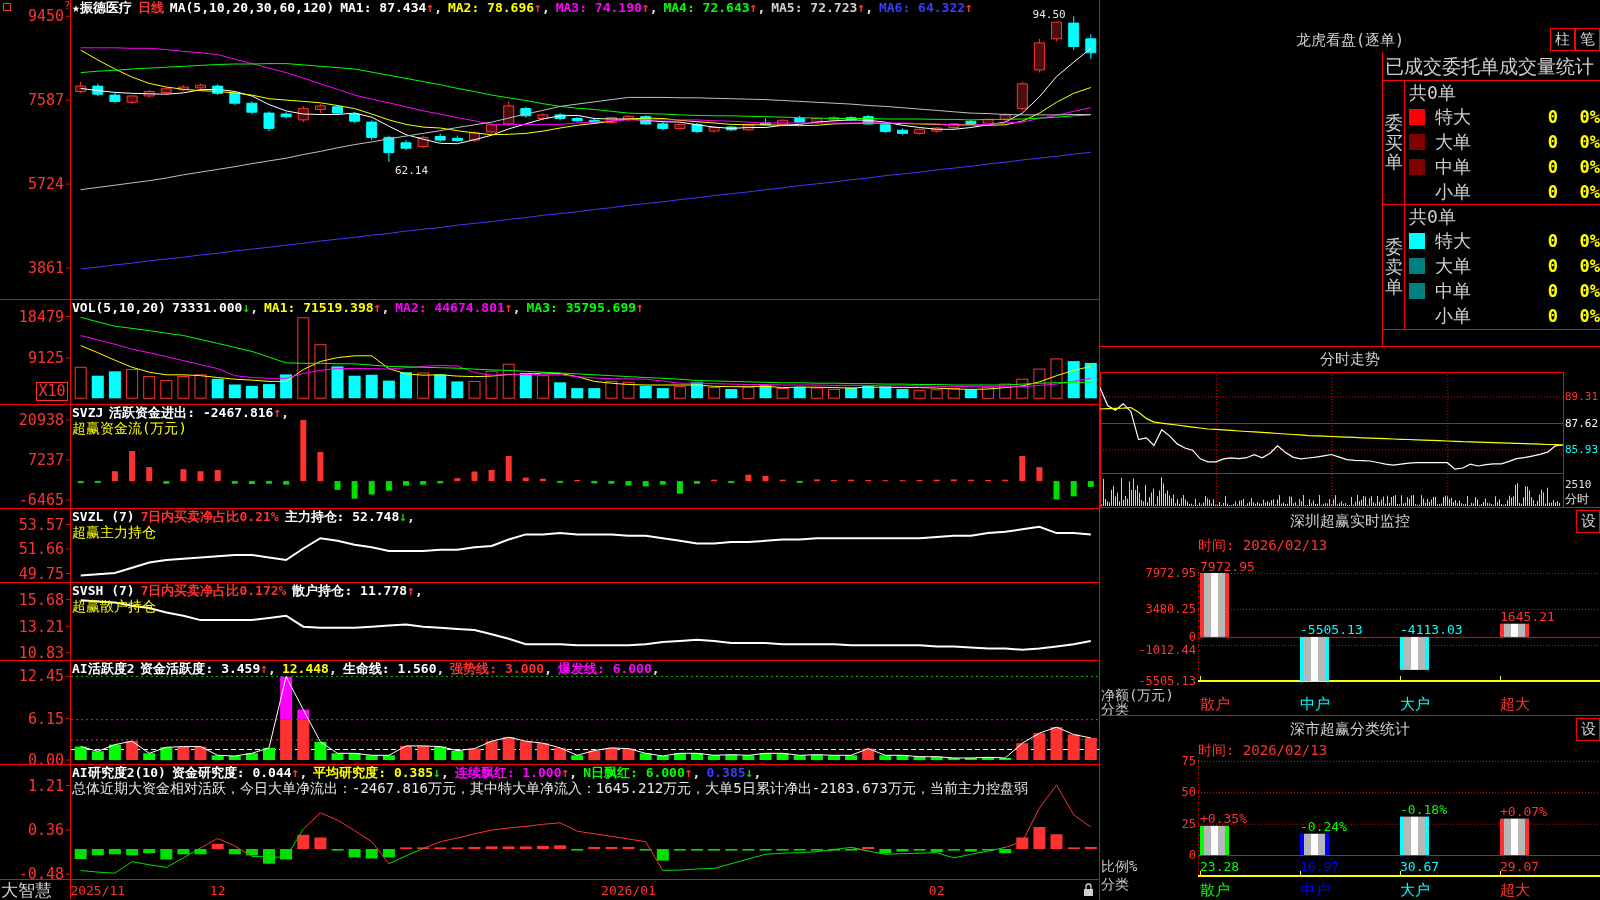 The image size is (1600, 900). Describe the element at coordinates (45, 785) in the screenshot. I see `axis-label: 1.21` at that location.